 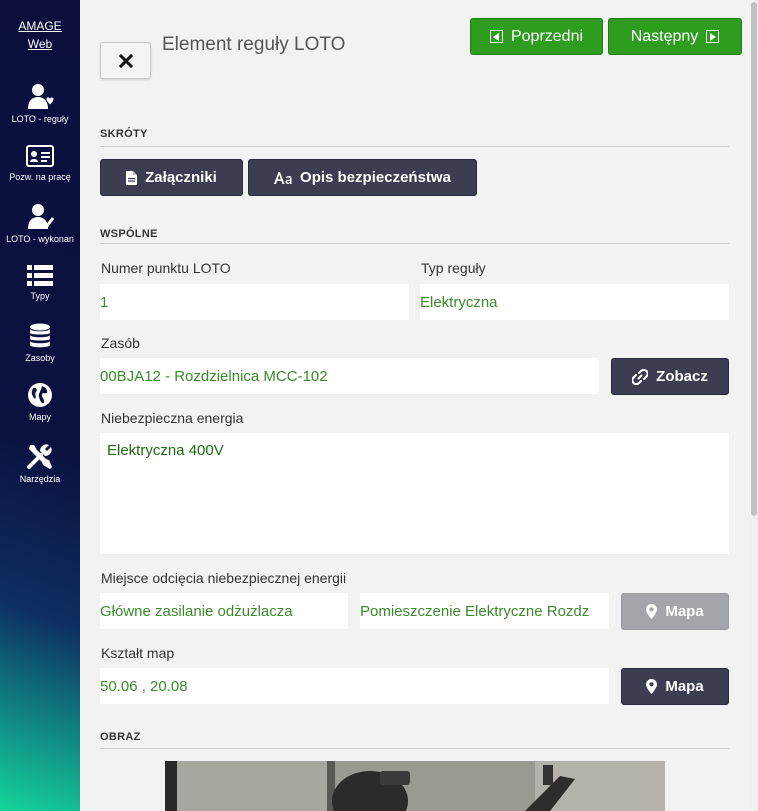 What do you see at coordinates (349, 376) in the screenshot?
I see `asset-field: 00BJA12 - Rozdzielnica MCC-102` at bounding box center [349, 376].